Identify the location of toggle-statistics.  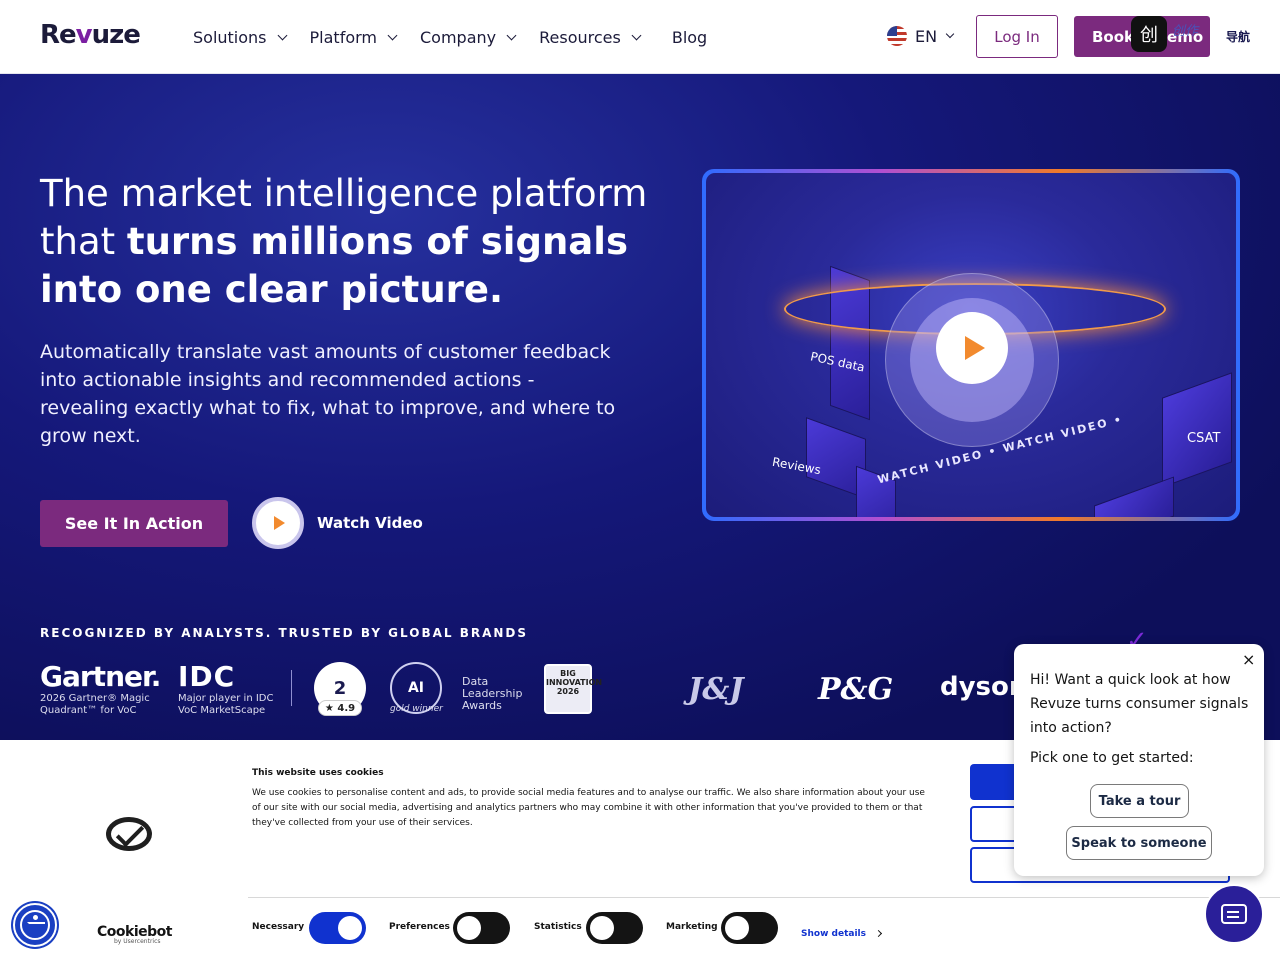
(614, 928).